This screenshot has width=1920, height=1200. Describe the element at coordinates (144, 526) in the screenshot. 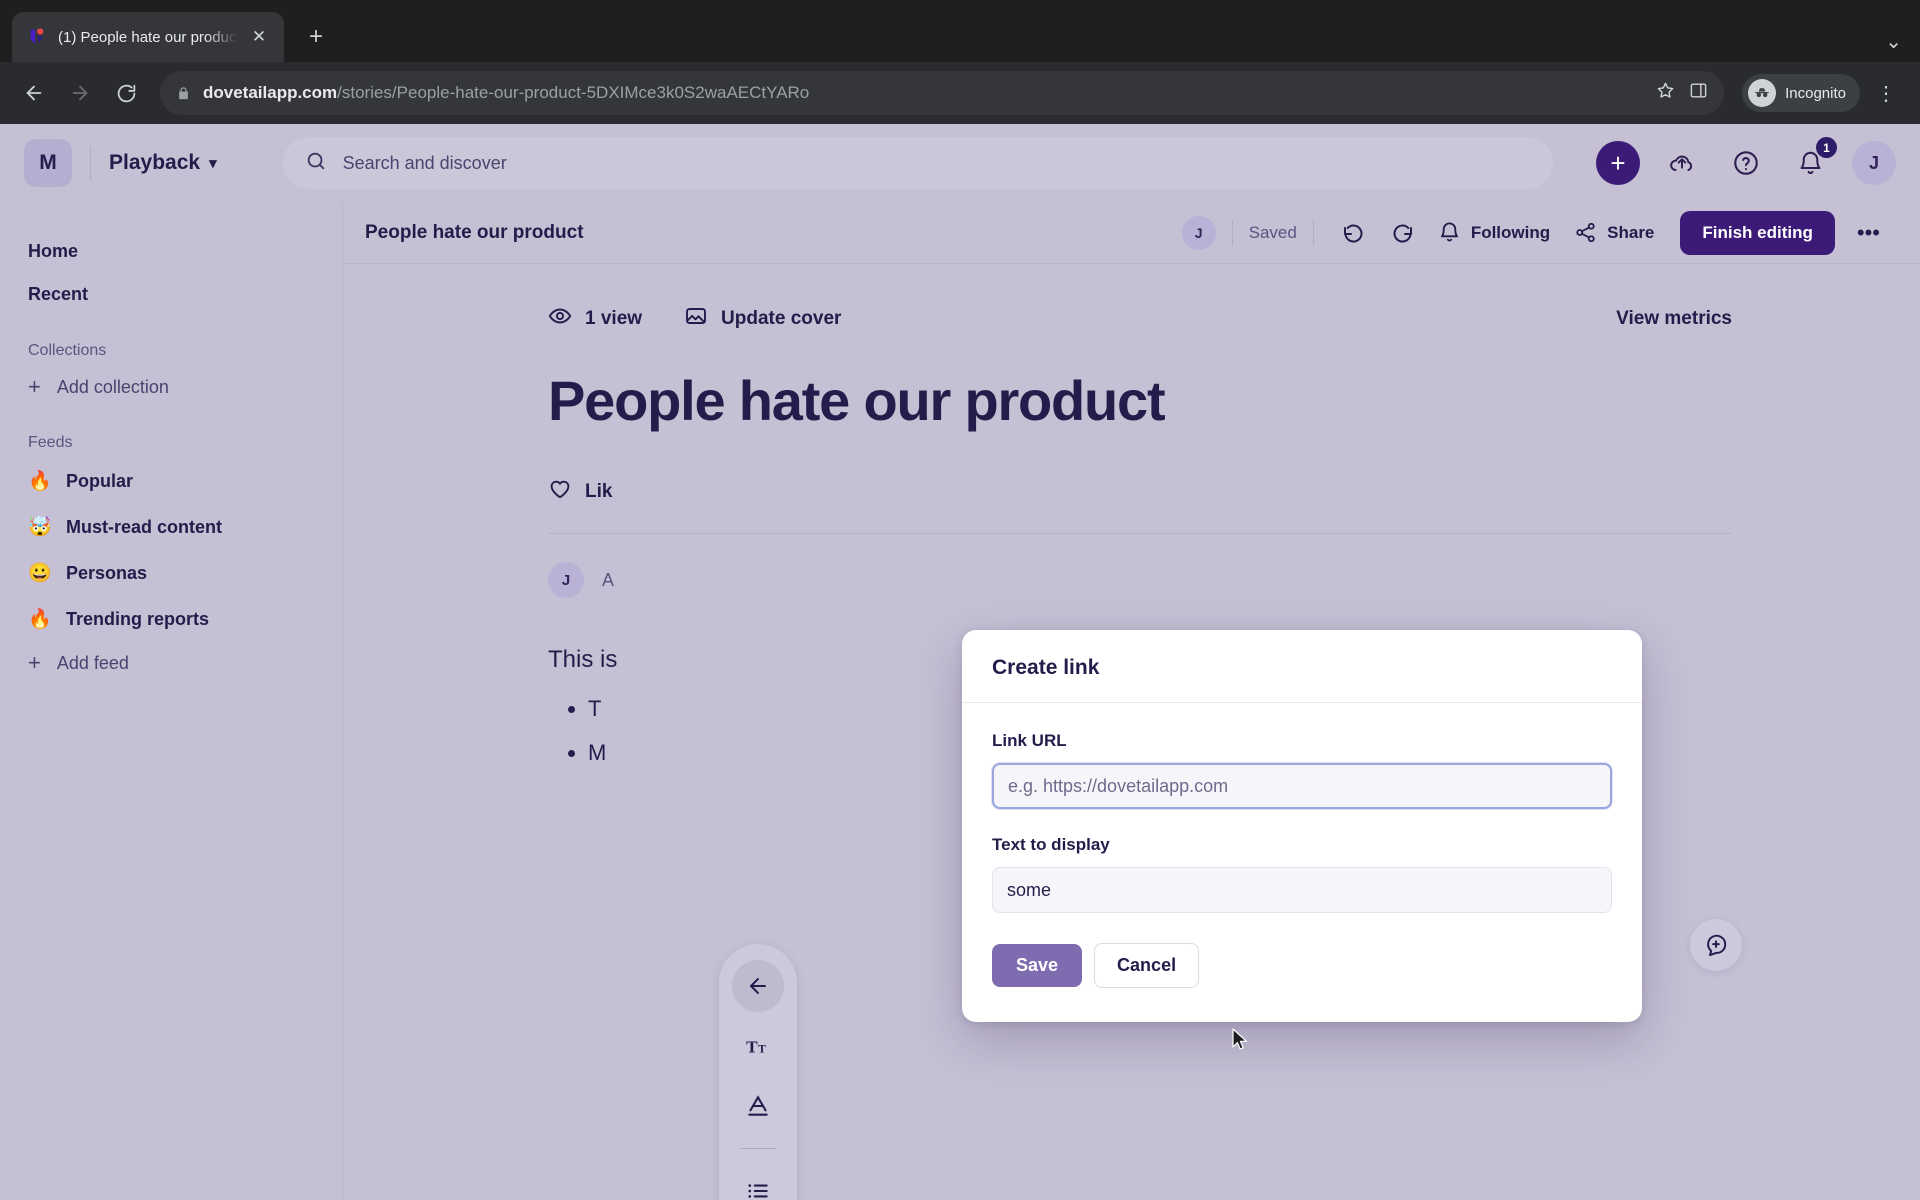

I see `sidebar-item-label: Must-read content` at that location.